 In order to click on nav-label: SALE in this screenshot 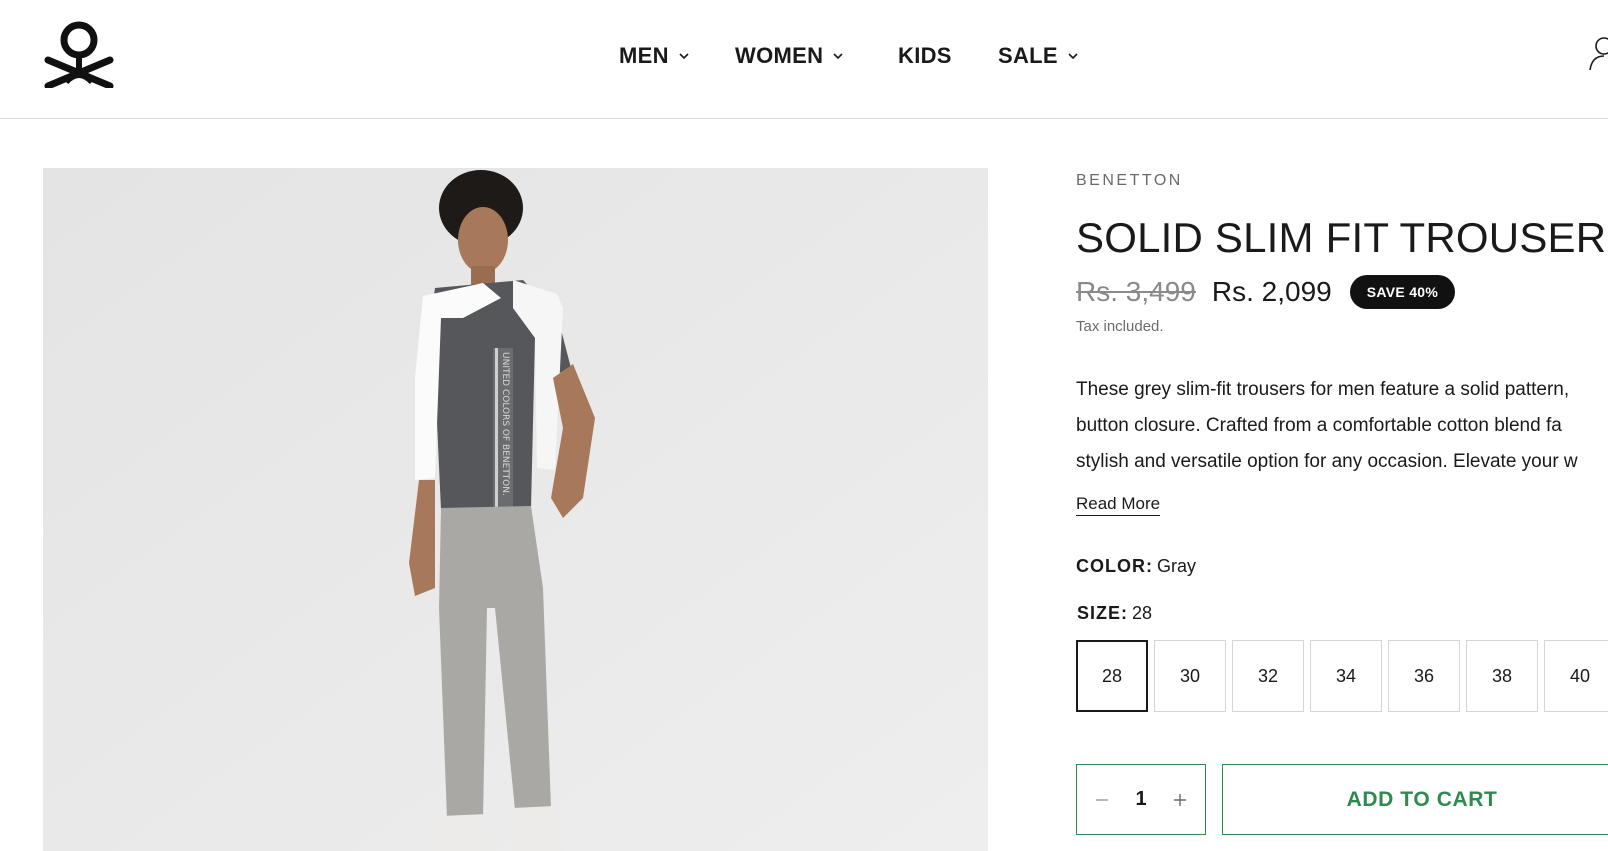, I will do `click(1028, 55)`.